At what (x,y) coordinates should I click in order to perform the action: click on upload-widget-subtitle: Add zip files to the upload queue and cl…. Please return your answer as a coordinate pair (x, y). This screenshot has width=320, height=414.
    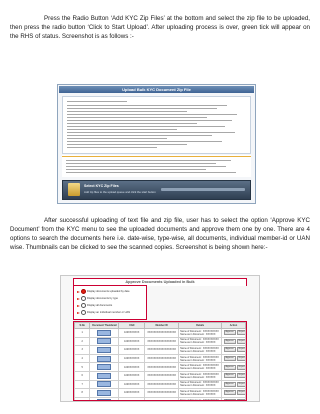
    Looking at the image, I should click on (120, 192).